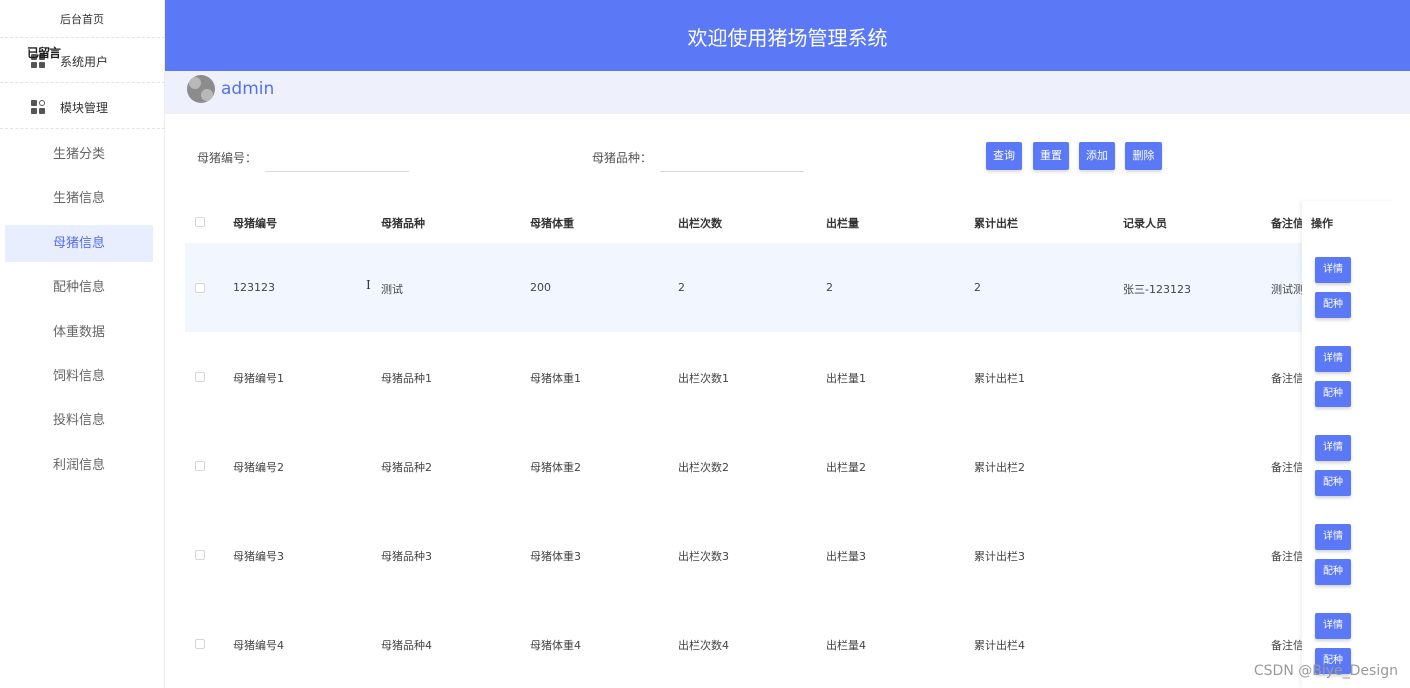 This screenshot has width=1410, height=688. What do you see at coordinates (999, 467) in the screenshot?
I see `table-cell: 累计出栏2` at bounding box center [999, 467].